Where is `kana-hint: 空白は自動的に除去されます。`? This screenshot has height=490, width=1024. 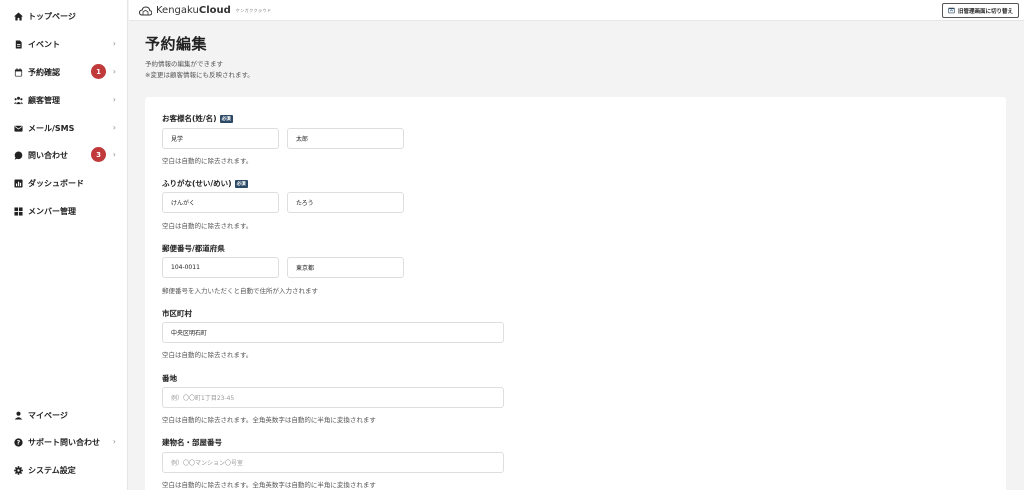
kana-hint: 空白は自動的に除去されます。 is located at coordinates (207, 226).